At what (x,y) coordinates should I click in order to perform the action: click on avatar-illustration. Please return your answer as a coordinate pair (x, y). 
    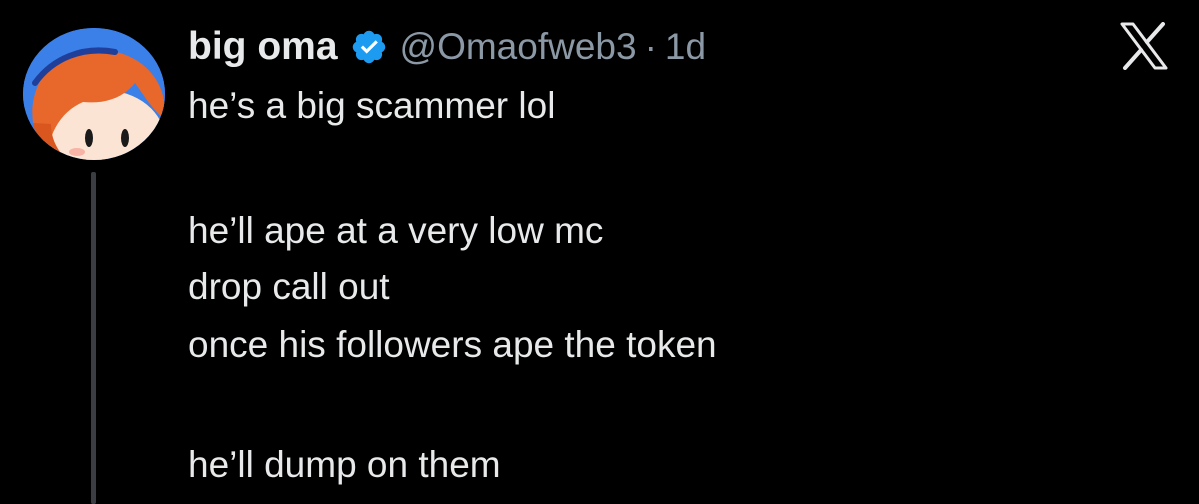
    Looking at the image, I should click on (94, 94).